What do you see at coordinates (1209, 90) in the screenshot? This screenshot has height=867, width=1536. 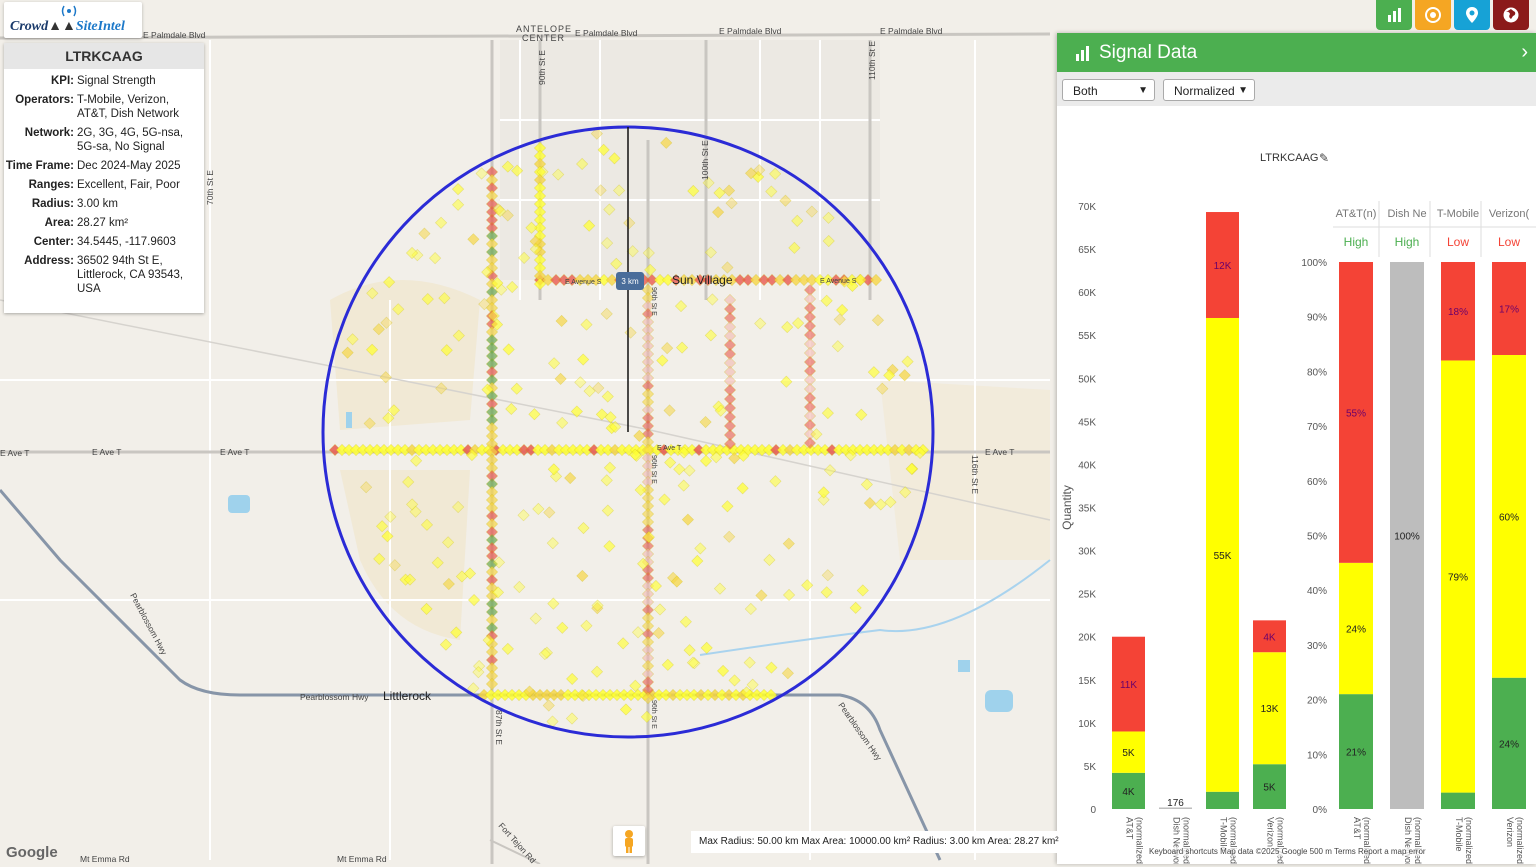 I see `normalization-select: Normalized ▼` at bounding box center [1209, 90].